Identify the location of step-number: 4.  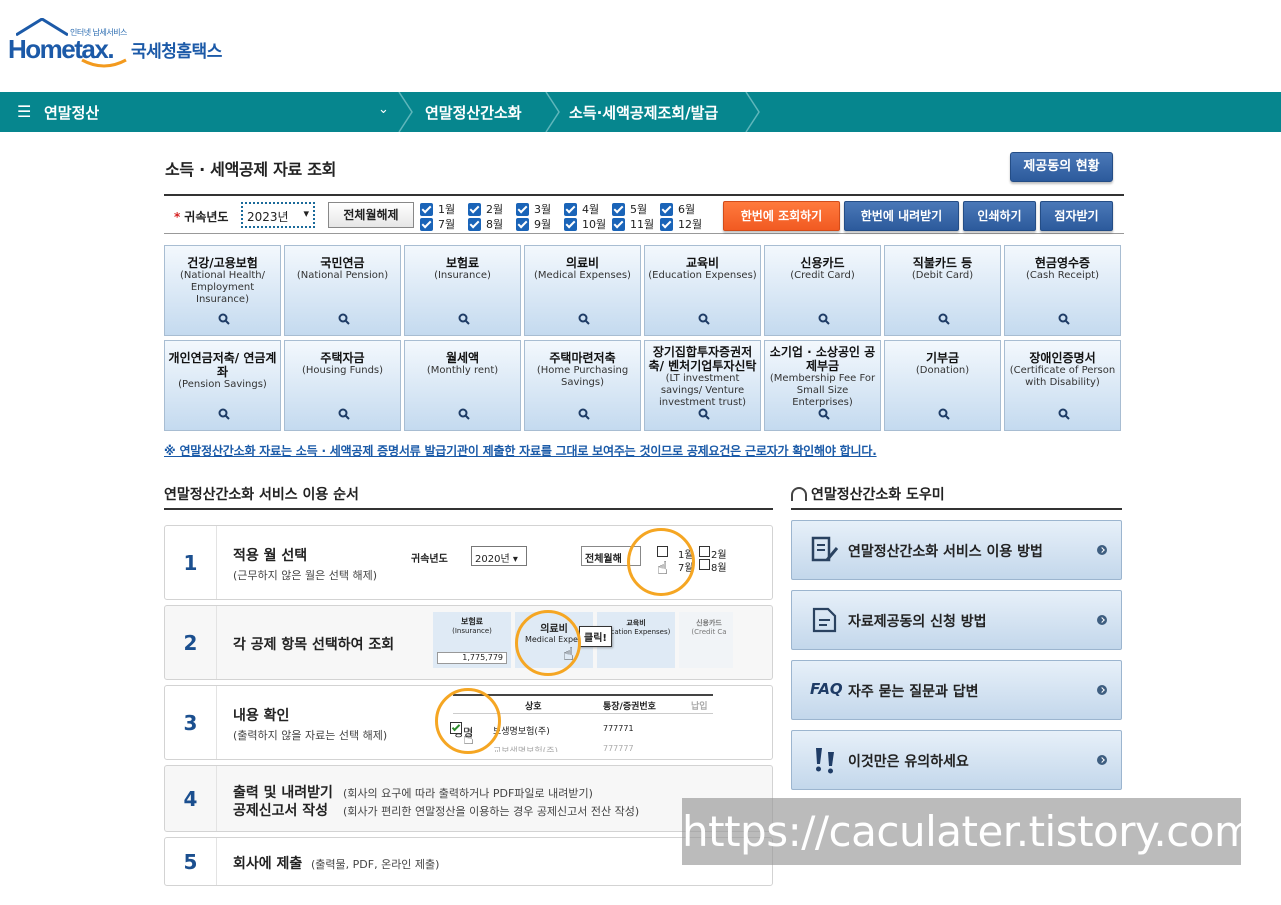
(191, 798).